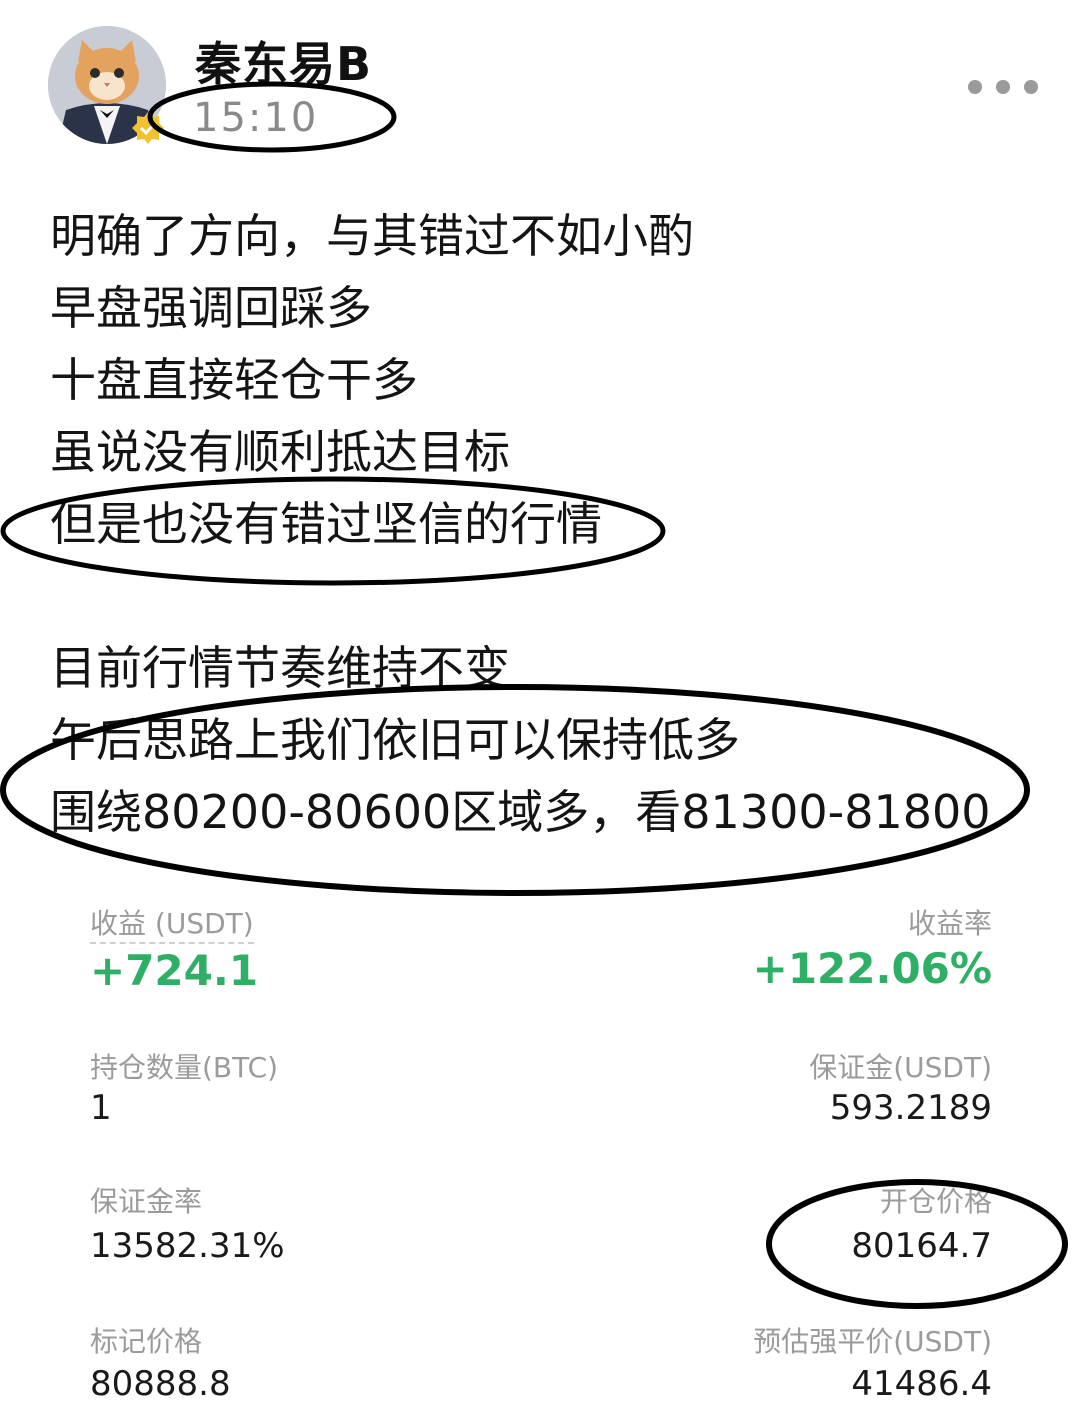 Image resolution: width=1080 pixels, height=1404 pixels. What do you see at coordinates (520, 812) in the screenshot?
I see `post-line: 围绕80200-80600区域多，看81300-81800` at bounding box center [520, 812].